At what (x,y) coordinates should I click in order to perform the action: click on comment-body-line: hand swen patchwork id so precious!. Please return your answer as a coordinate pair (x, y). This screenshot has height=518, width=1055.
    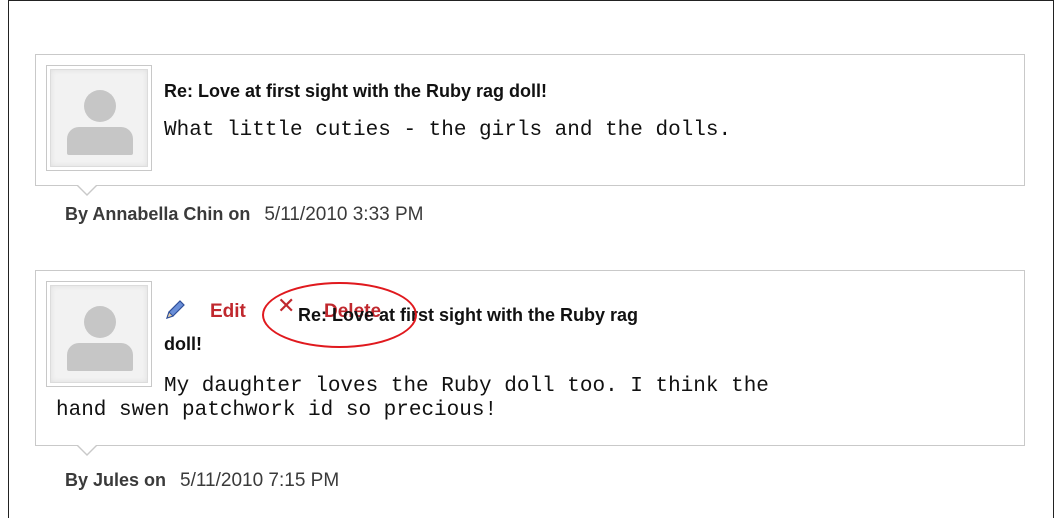
    Looking at the image, I should click on (277, 410).